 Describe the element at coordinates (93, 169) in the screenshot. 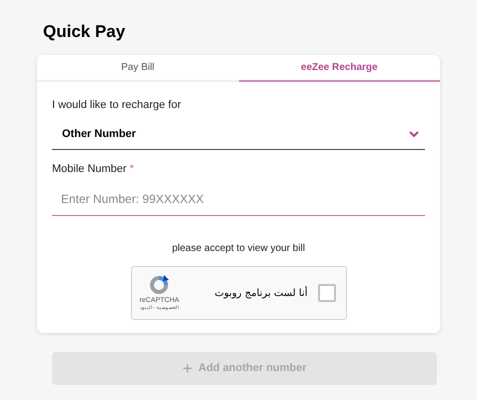

I see `field-label: Mobile Number *` at that location.